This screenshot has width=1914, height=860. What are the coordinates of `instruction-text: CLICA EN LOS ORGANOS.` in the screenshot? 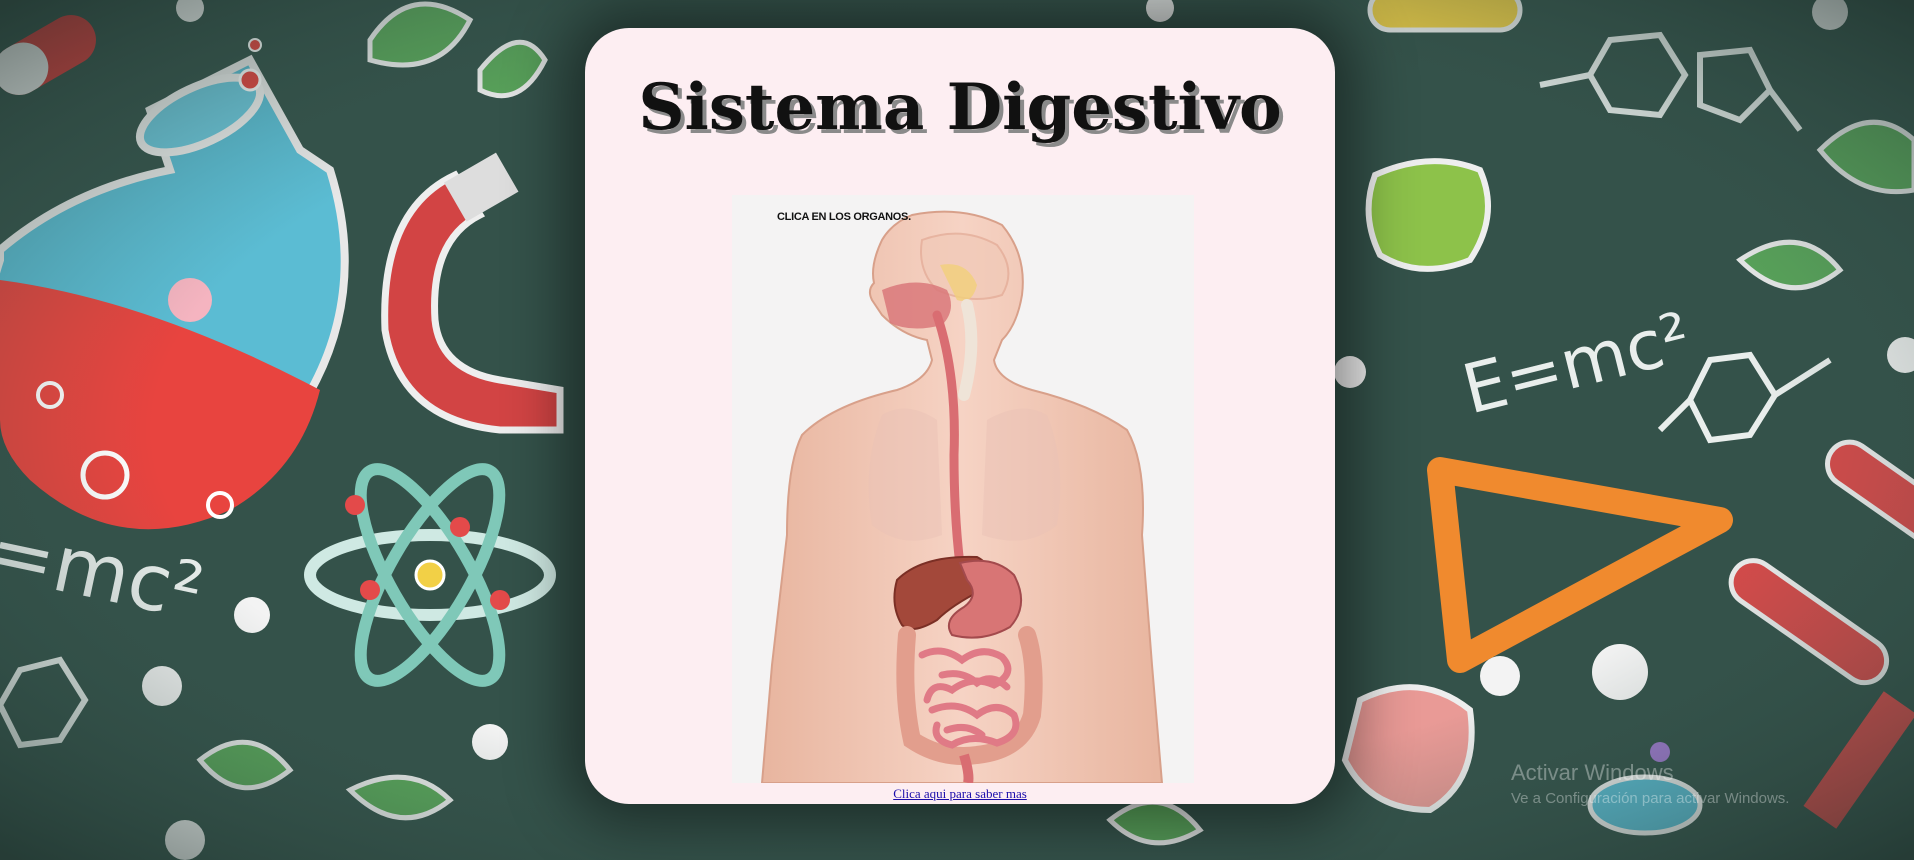 It's located at (844, 217).